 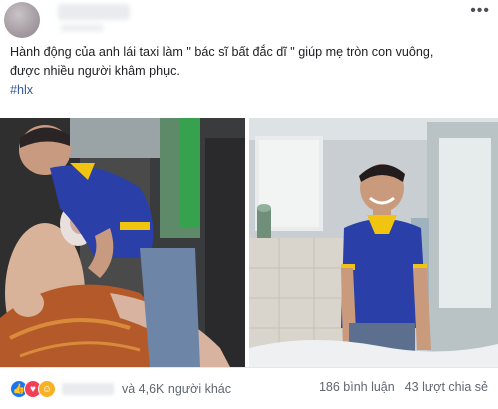 I want to click on post-text-line-2: được nhiều người khâm phục., so click(x=95, y=71).